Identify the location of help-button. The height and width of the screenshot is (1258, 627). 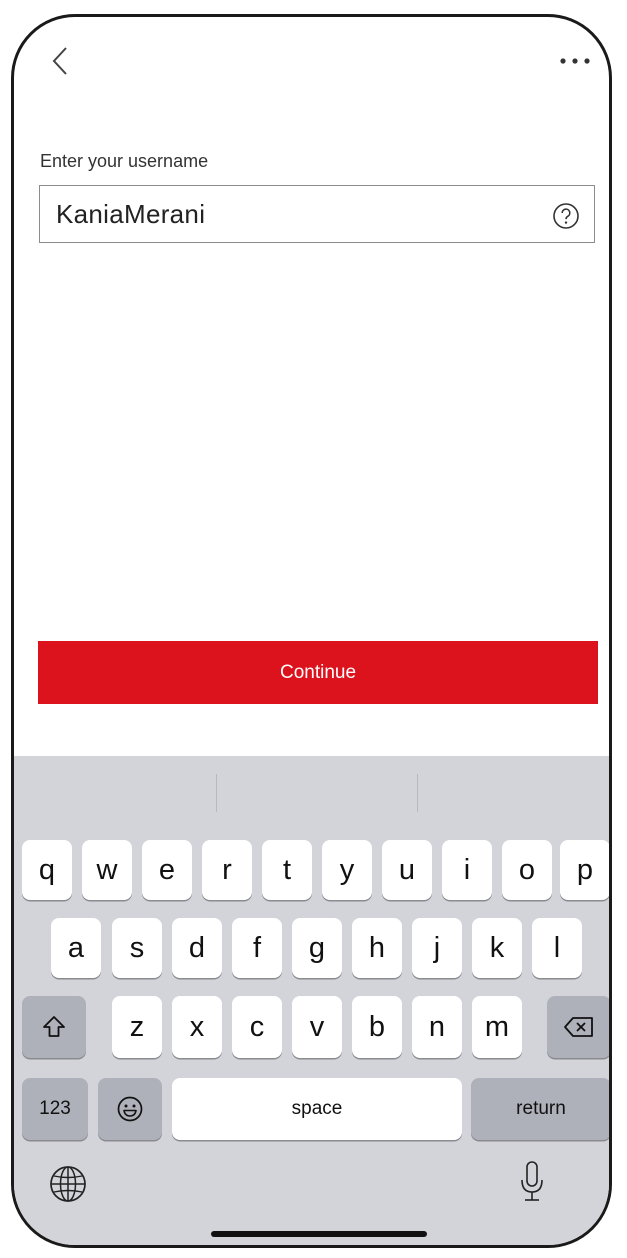
(566, 216).